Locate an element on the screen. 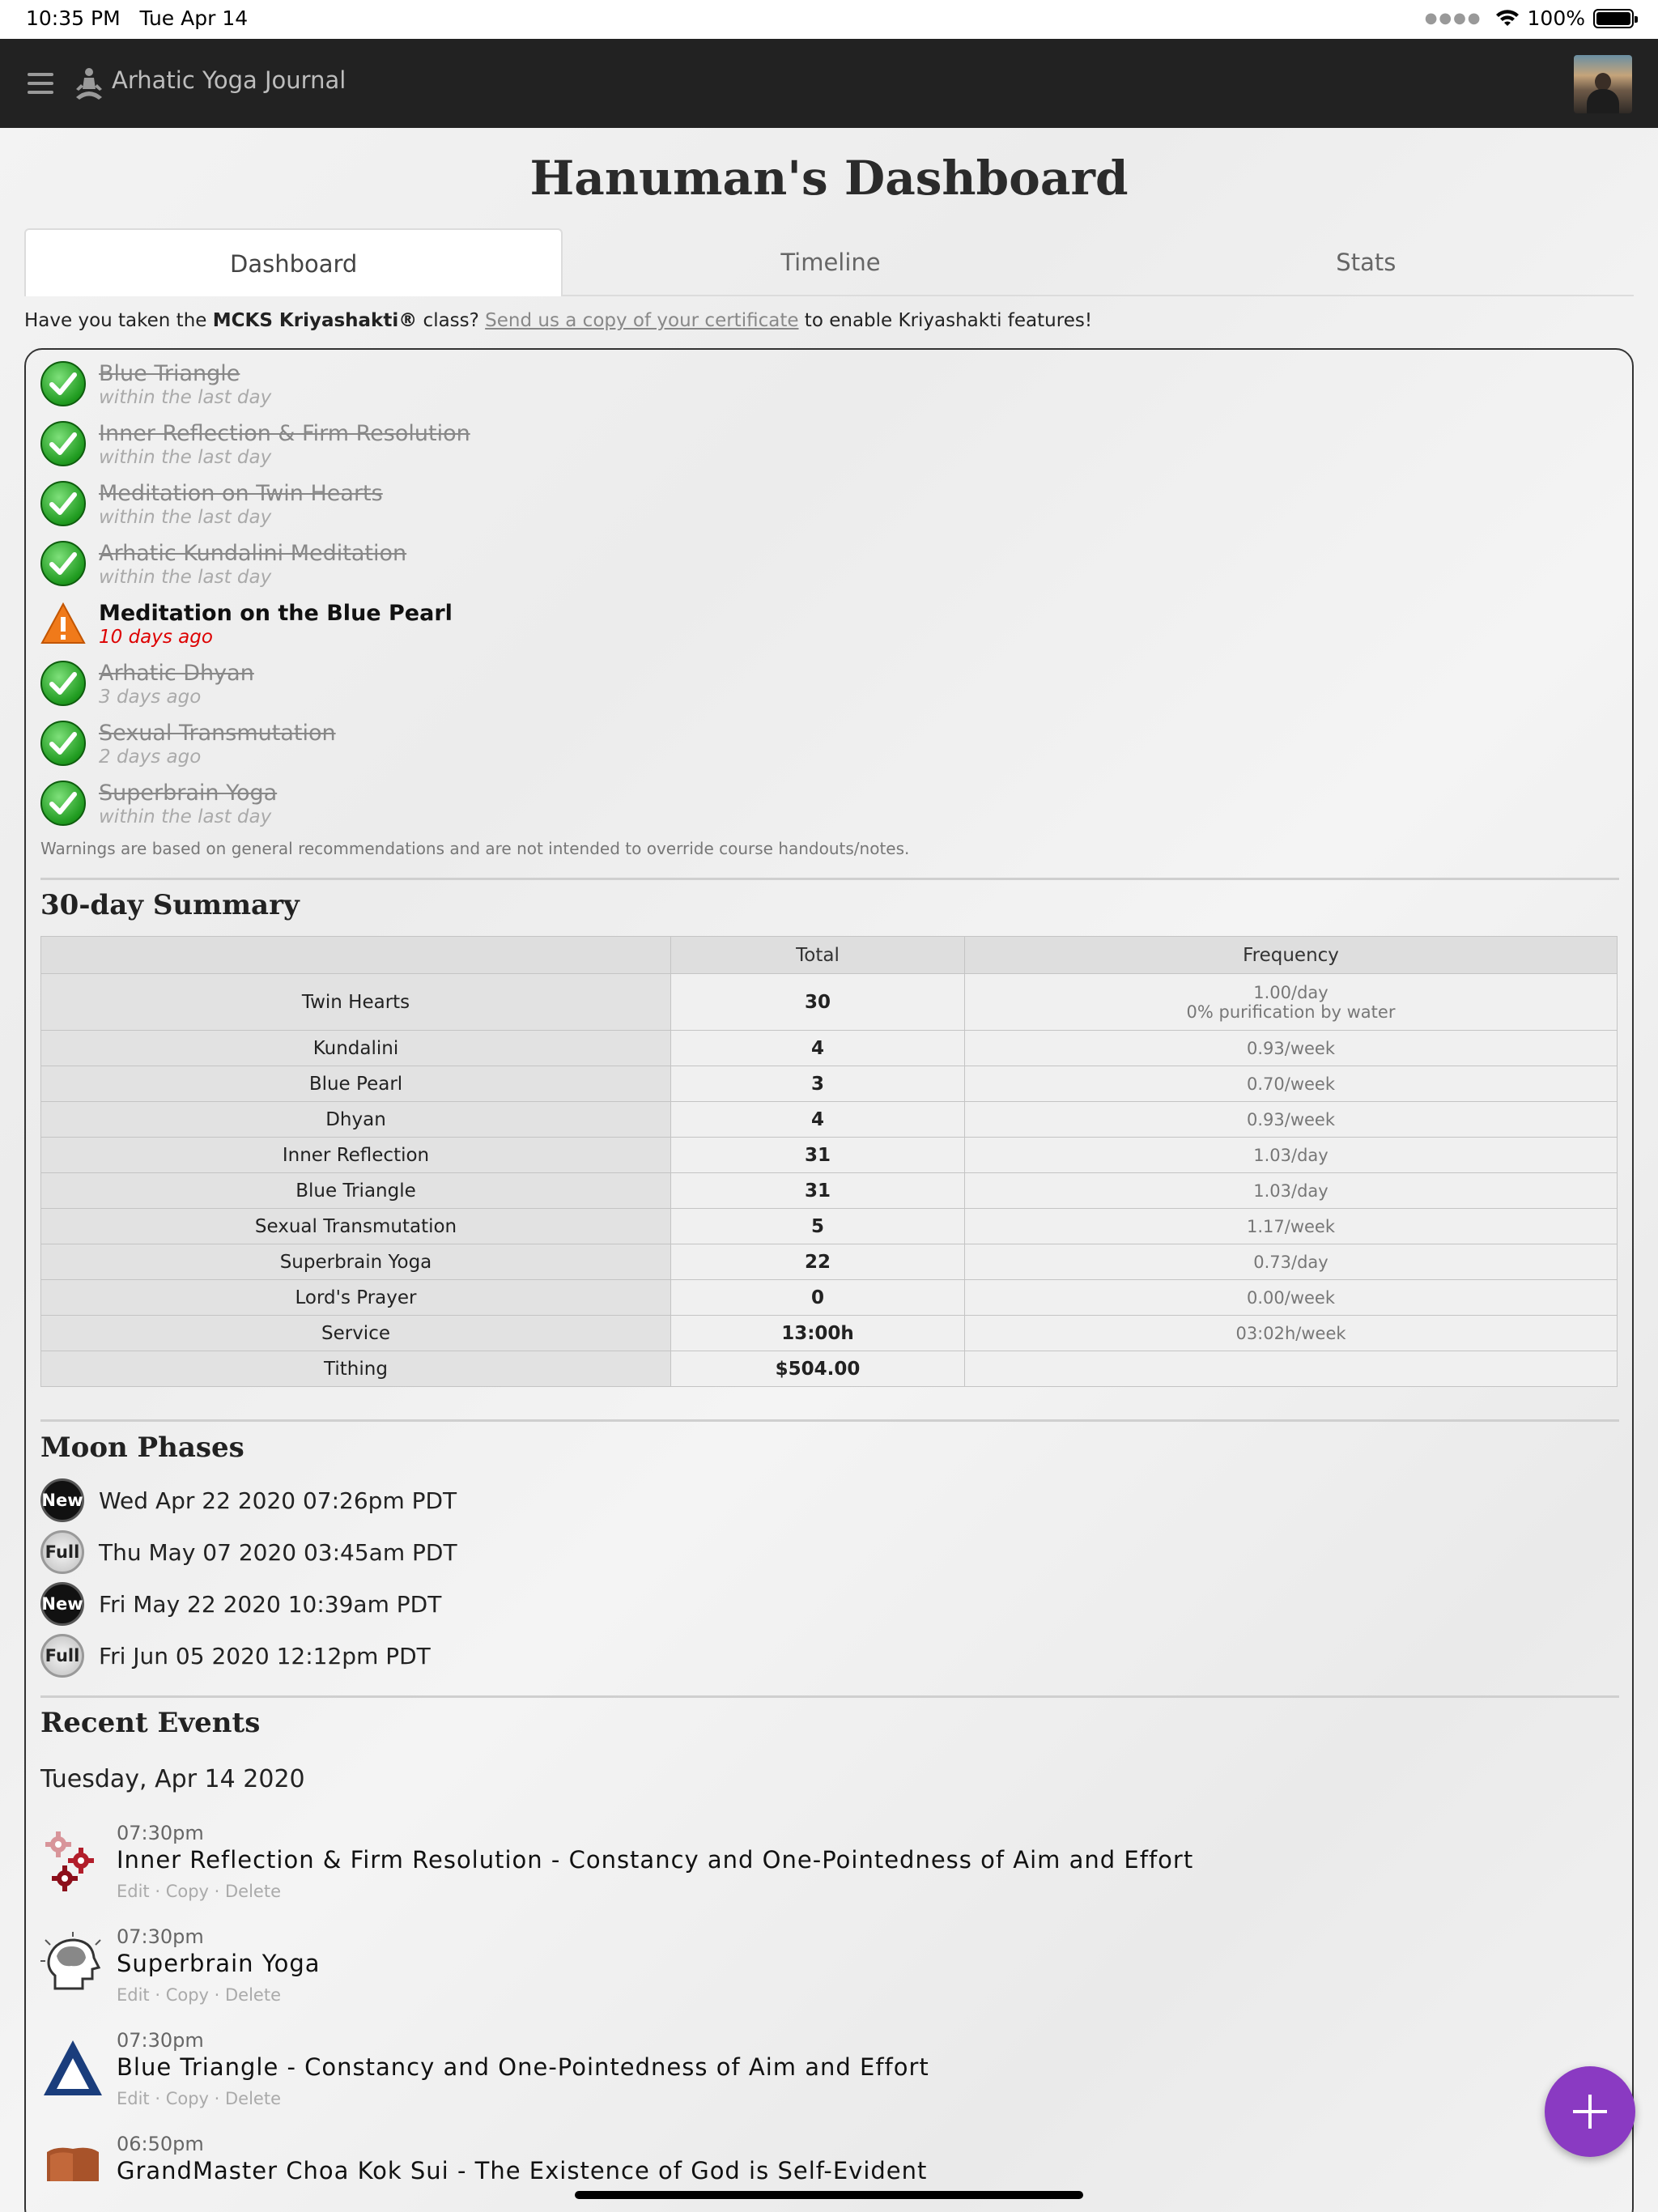 This screenshot has width=1658, height=2212. practice-total: 31 is located at coordinates (817, 1190).